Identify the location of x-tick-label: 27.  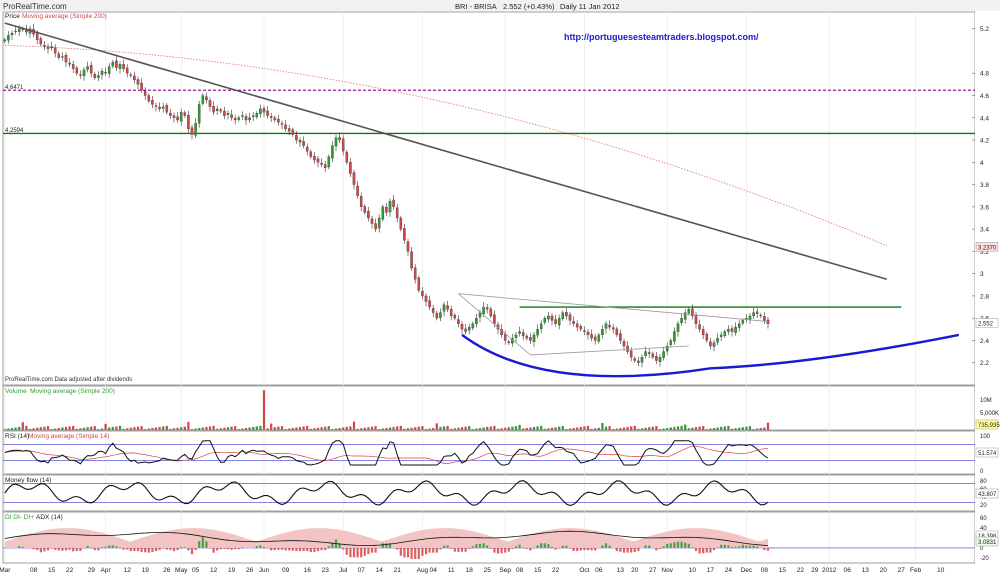
(902, 570).